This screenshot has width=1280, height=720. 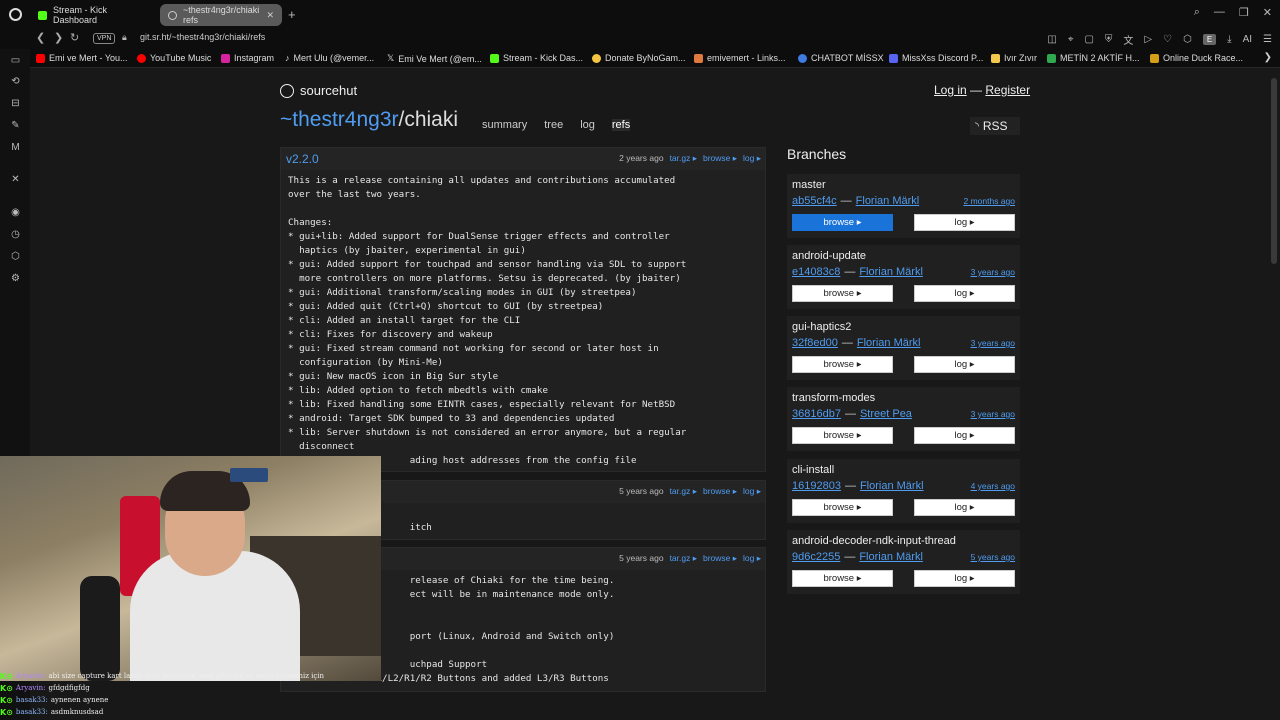 I want to click on minimize-icon: —, so click(x=1219, y=12).